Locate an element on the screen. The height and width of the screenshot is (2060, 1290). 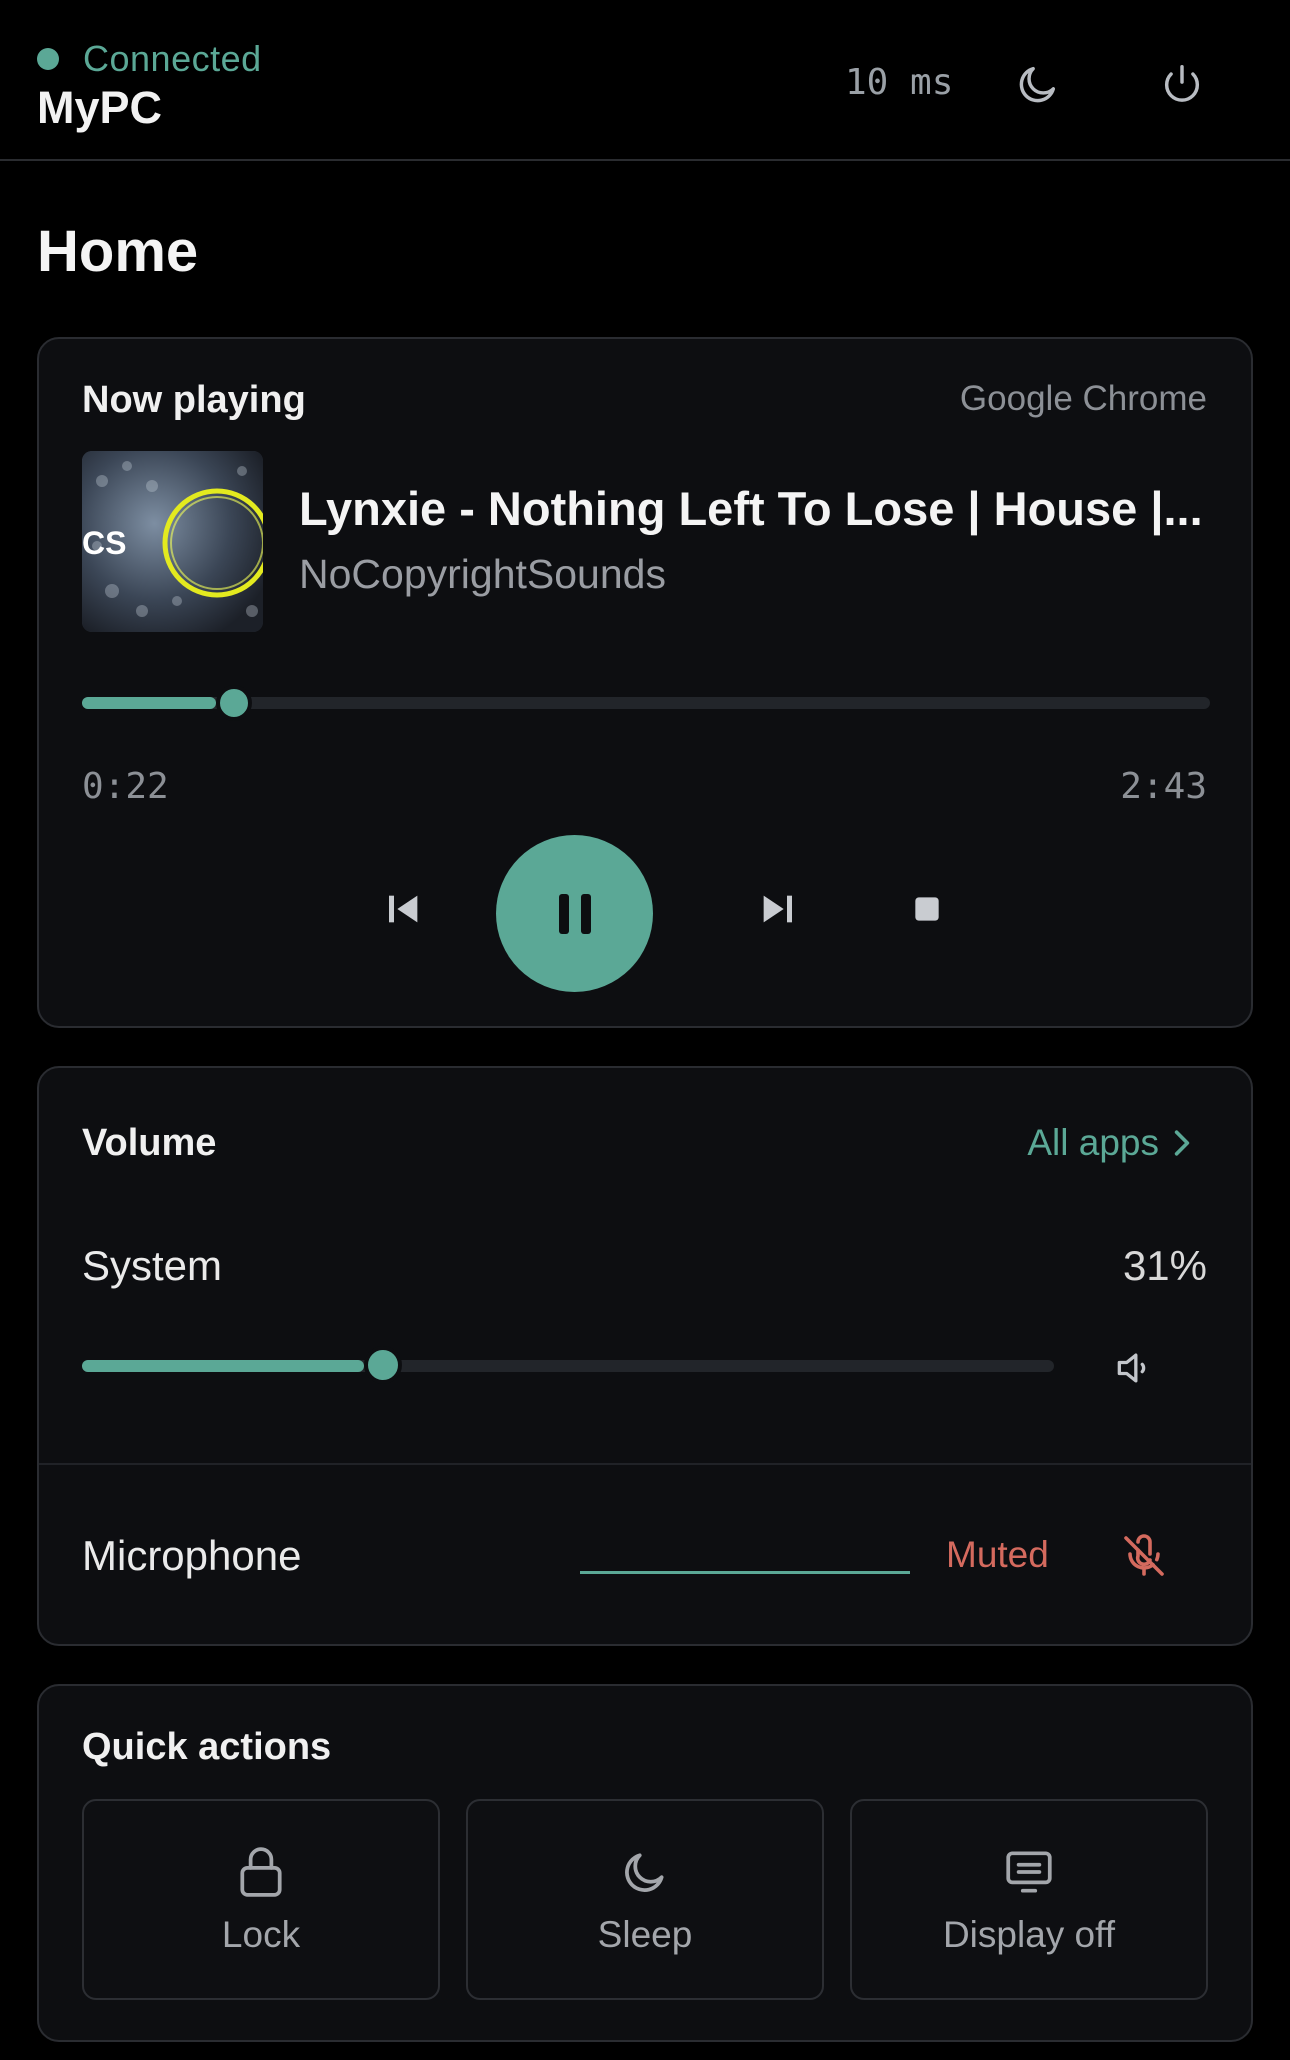
next-icon is located at coordinates (777, 909).